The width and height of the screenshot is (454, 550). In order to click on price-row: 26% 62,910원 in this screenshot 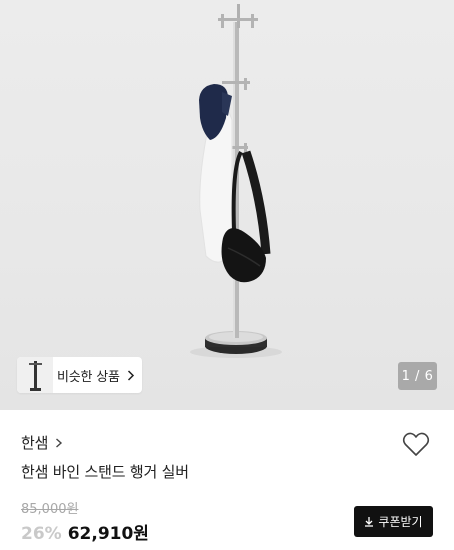, I will do `click(85, 531)`.